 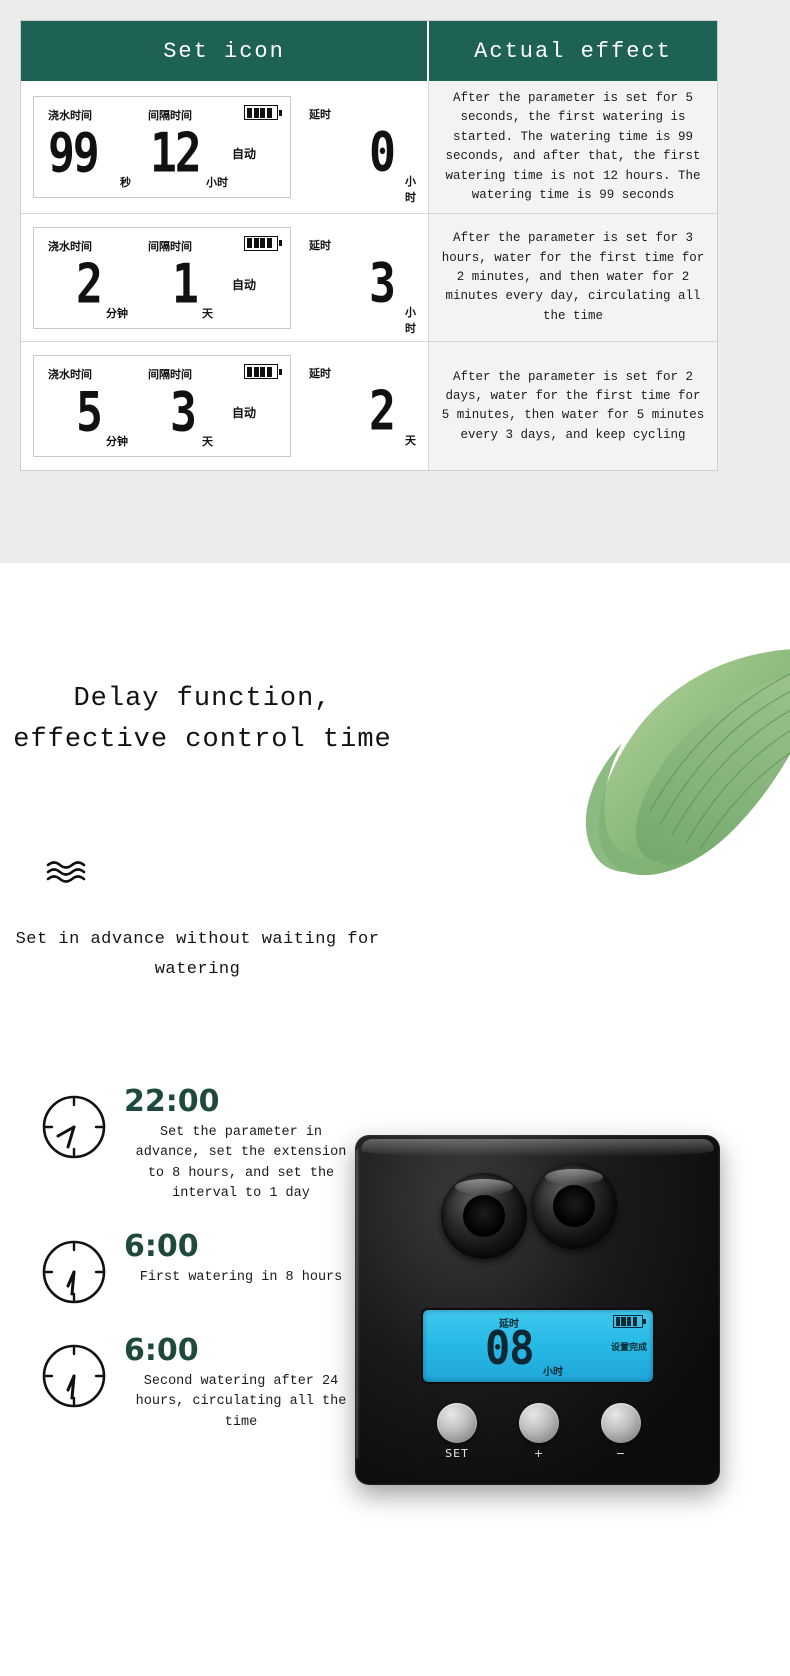 I want to click on timeline-text: 6:00 First watering in 8 hours, so click(x=234, y=1259).